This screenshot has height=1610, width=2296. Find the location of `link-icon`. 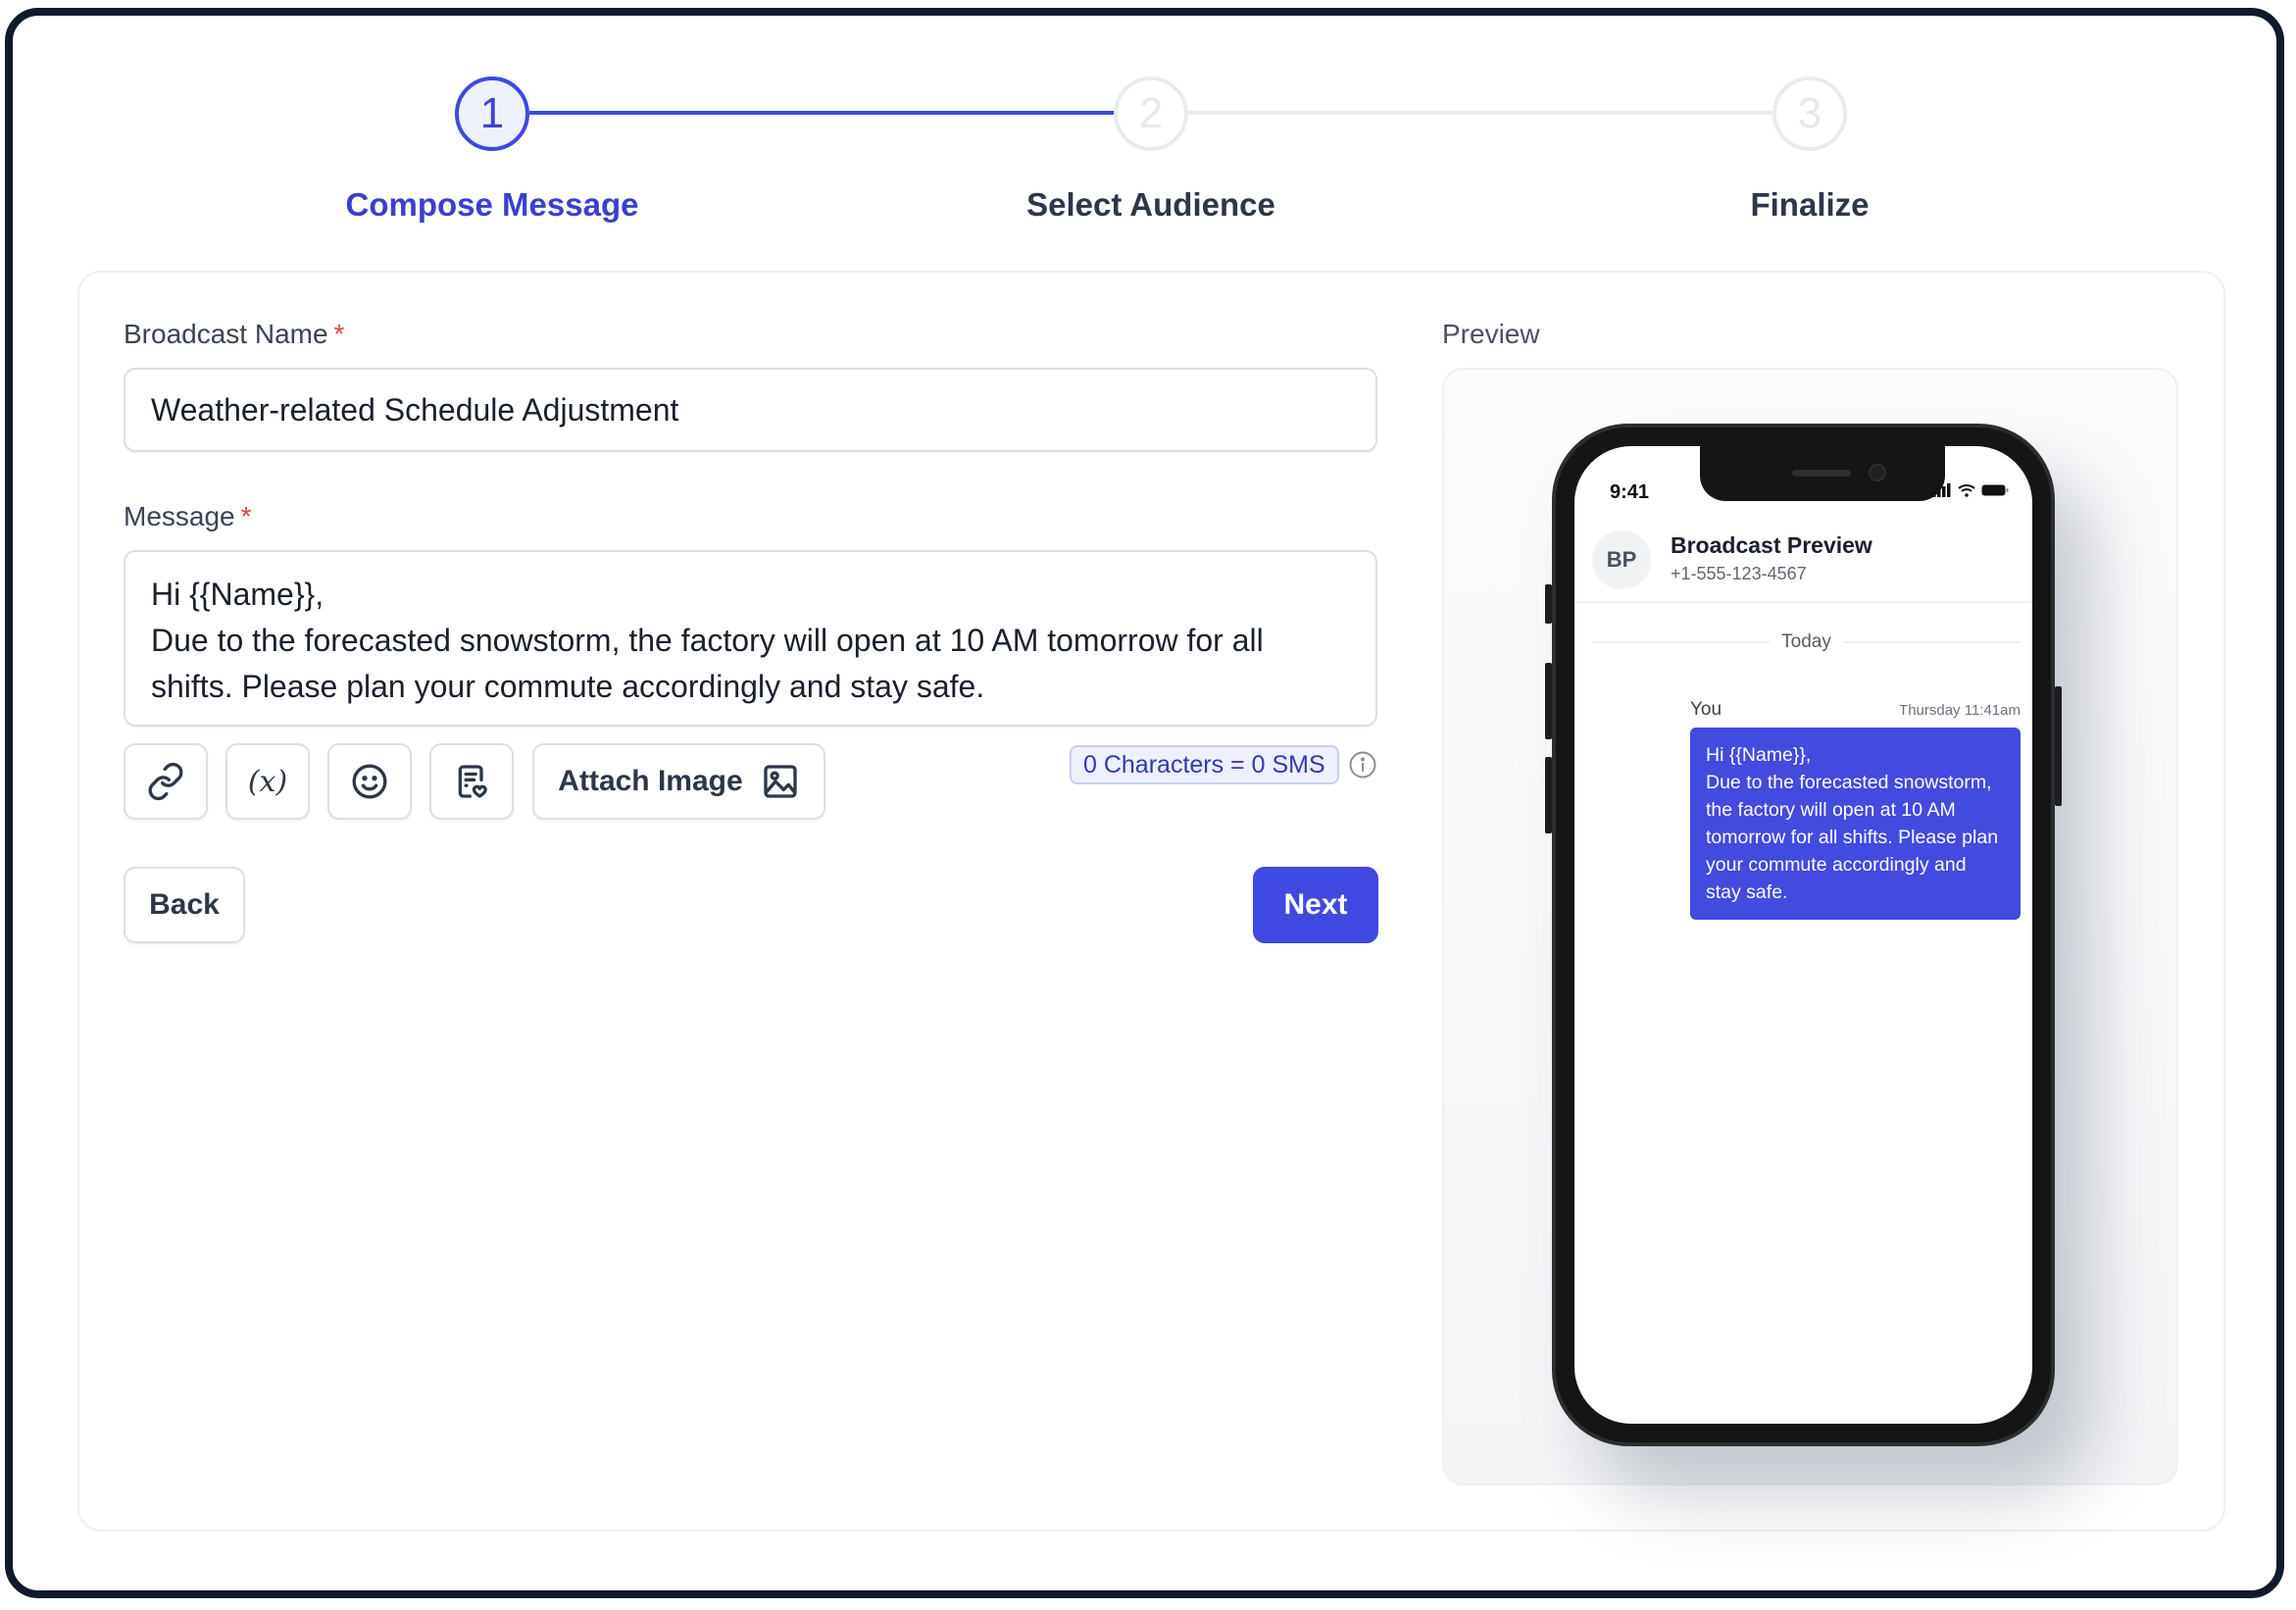

link-icon is located at coordinates (165, 781).